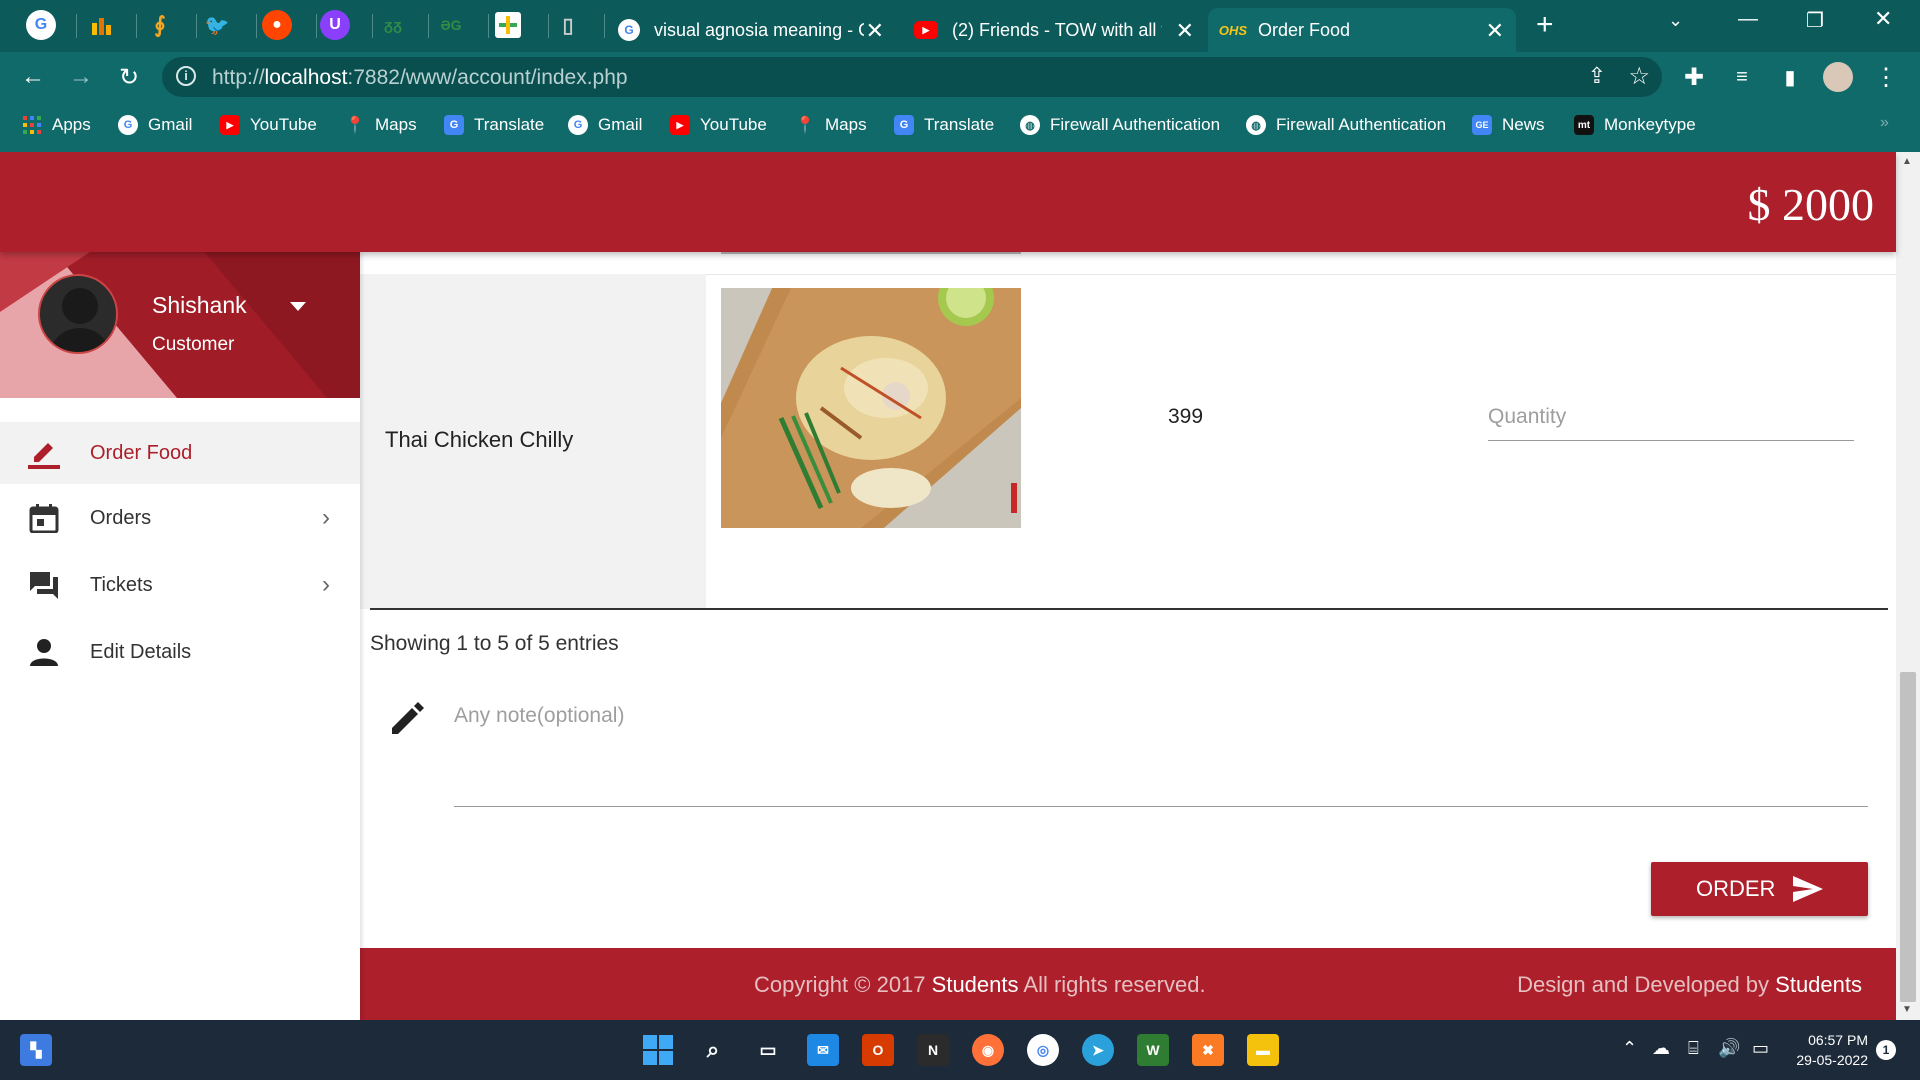  I want to click on telegram-icon: ➤, so click(1098, 1050).